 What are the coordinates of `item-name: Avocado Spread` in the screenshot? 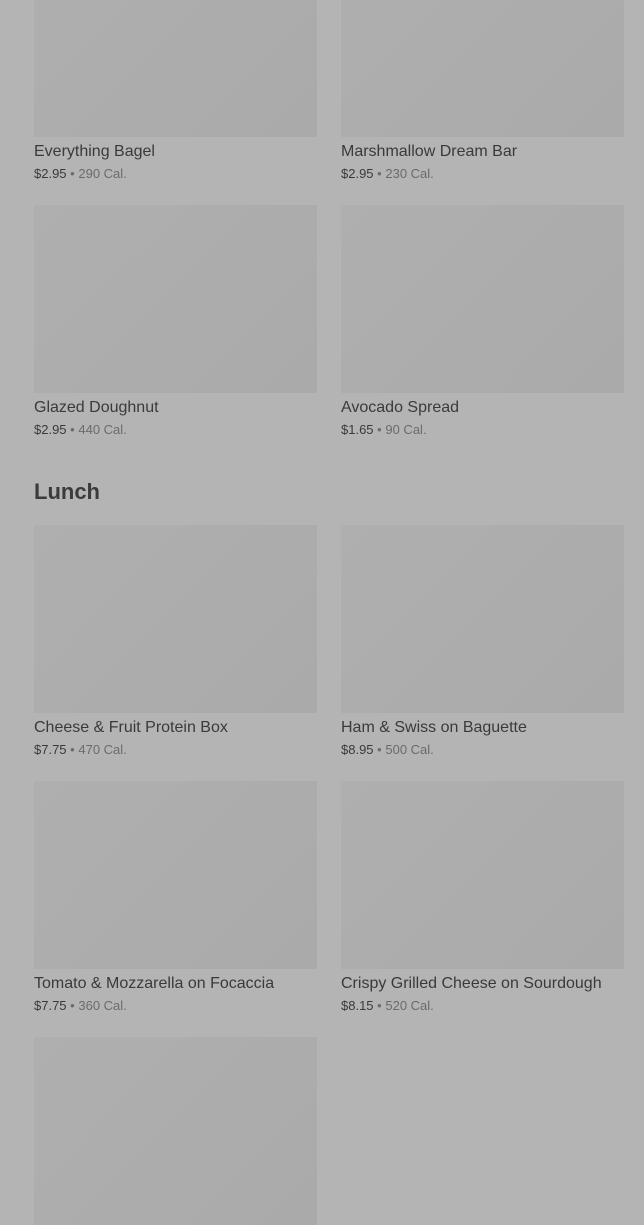 It's located at (400, 407).